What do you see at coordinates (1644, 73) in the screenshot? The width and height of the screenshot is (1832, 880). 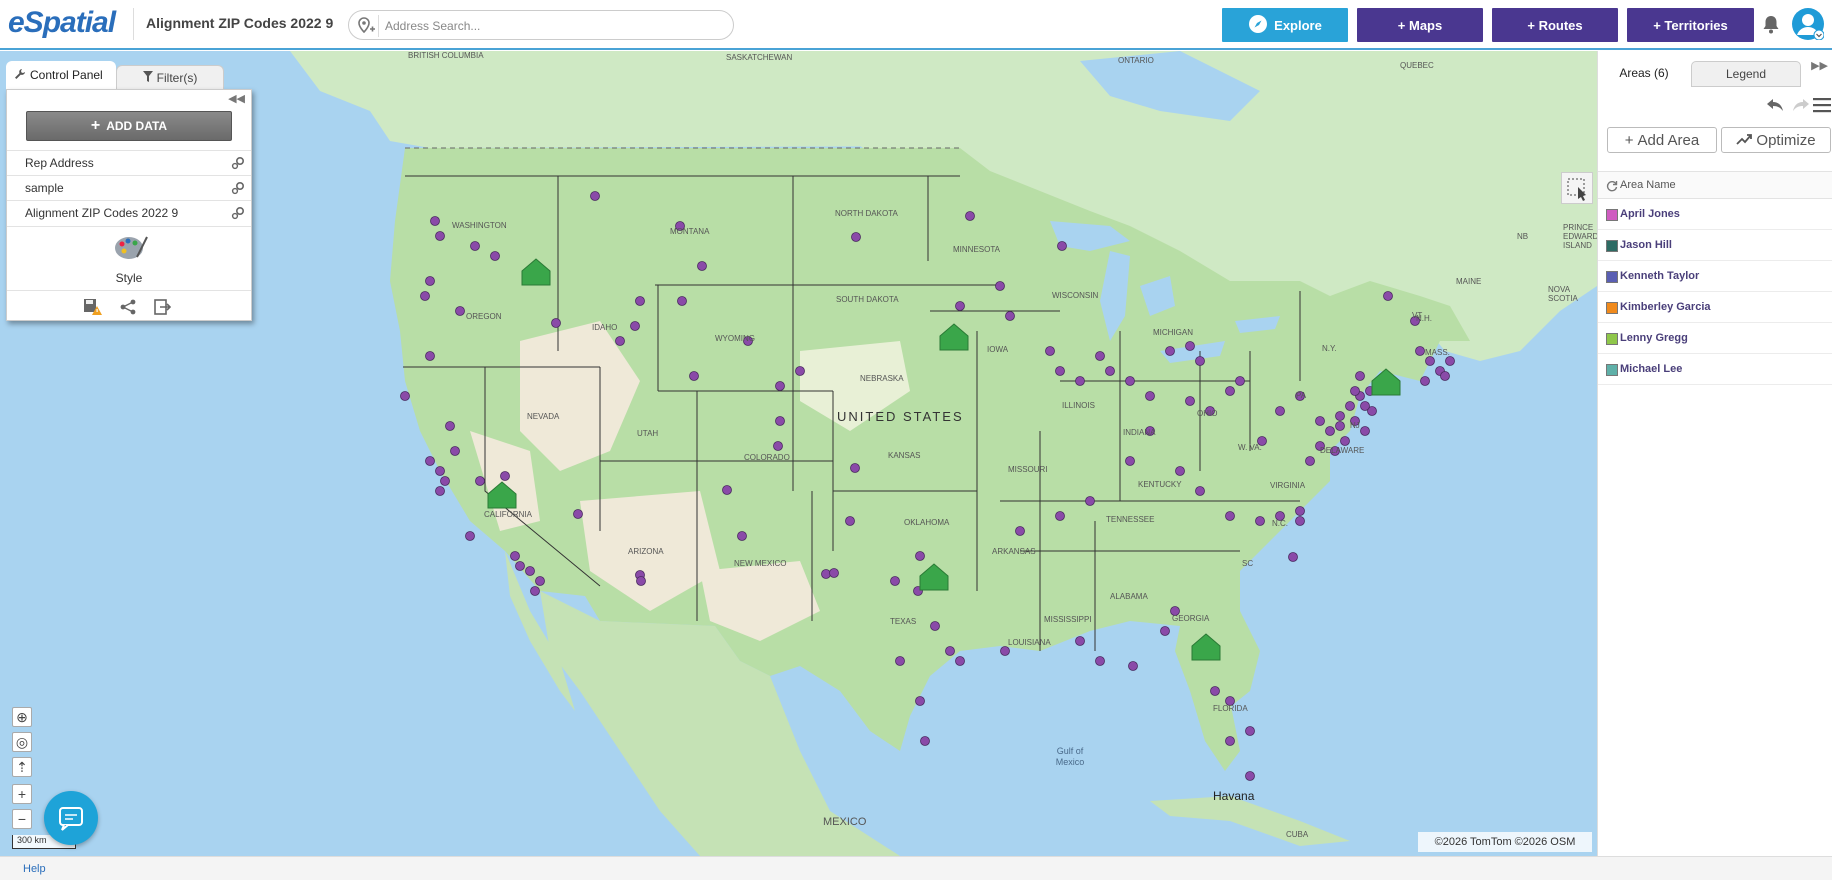 I see `tab-areas: Areas (6)` at bounding box center [1644, 73].